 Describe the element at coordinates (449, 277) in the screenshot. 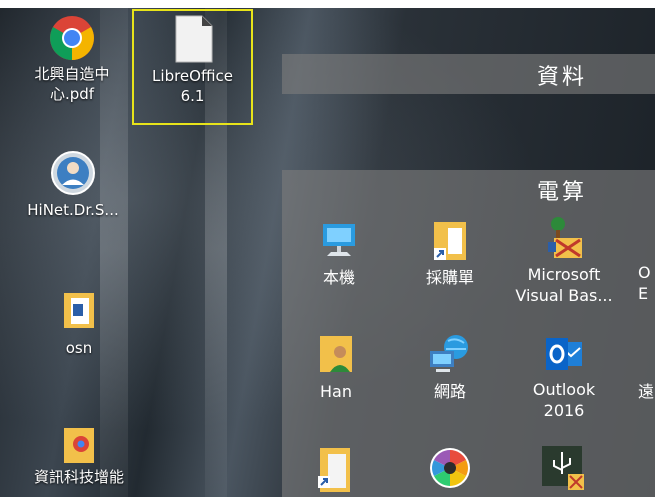

I see `tile-label: 採購單` at that location.